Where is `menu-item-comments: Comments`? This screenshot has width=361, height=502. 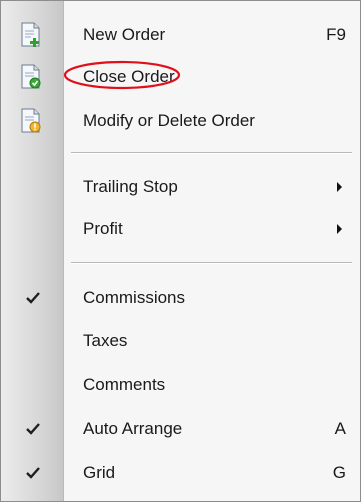 menu-item-comments: Comments is located at coordinates (180, 385).